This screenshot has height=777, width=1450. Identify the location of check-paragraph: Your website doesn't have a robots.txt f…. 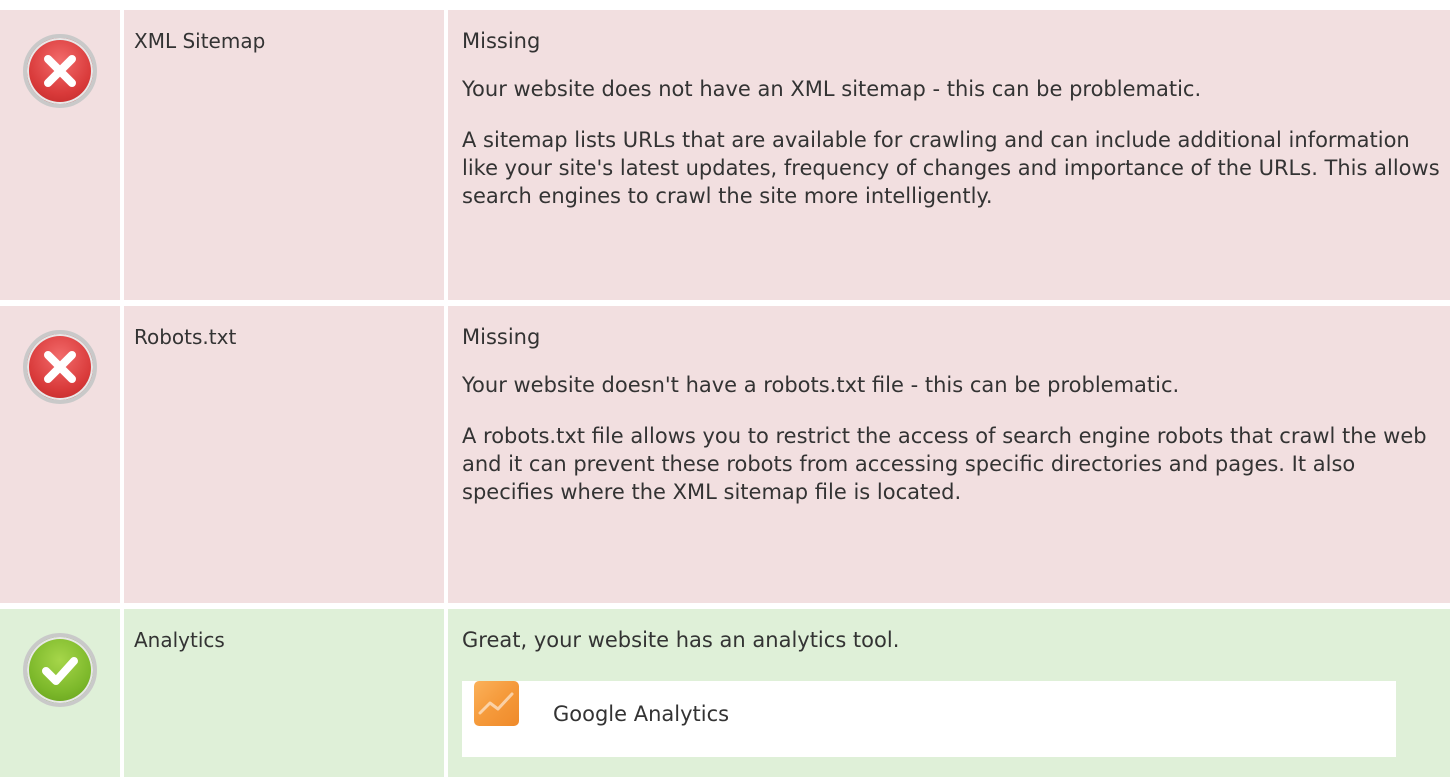
(821, 385).